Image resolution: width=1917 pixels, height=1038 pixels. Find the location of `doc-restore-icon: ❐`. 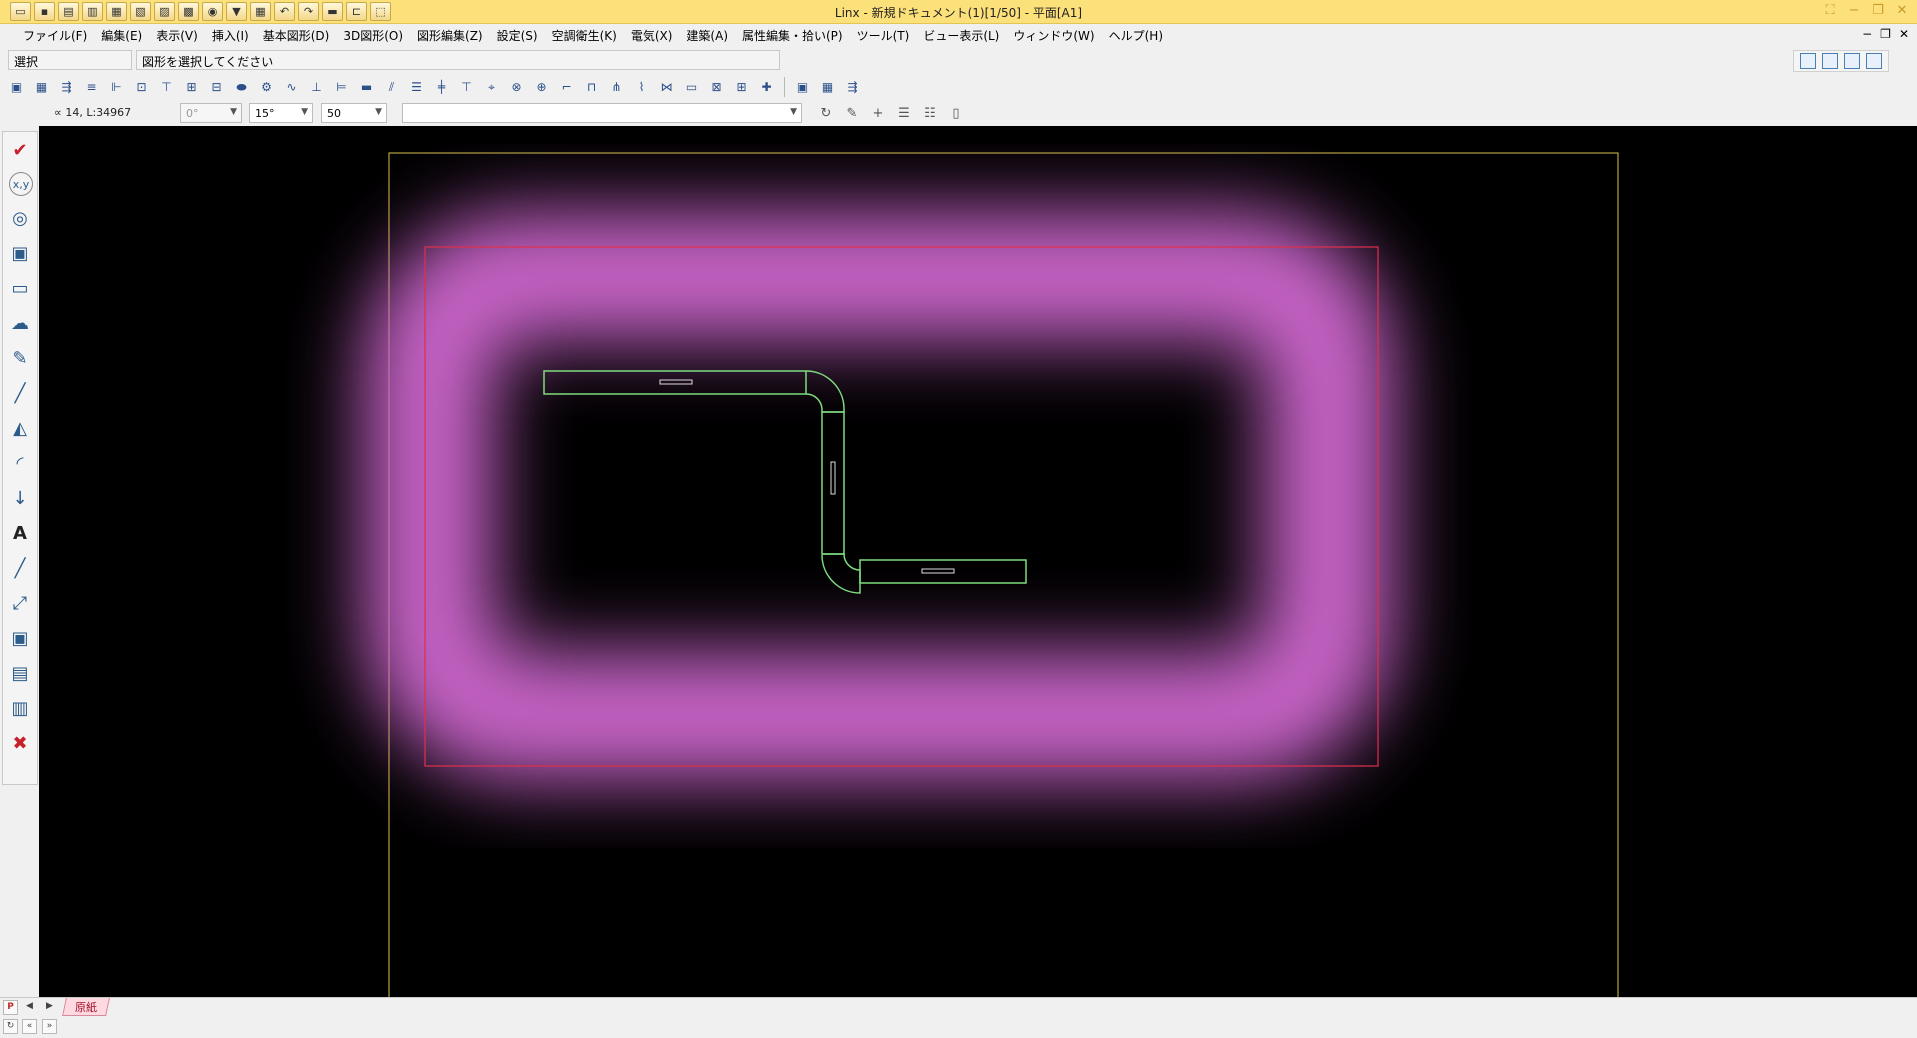

doc-restore-icon: ❐ is located at coordinates (1885, 34).